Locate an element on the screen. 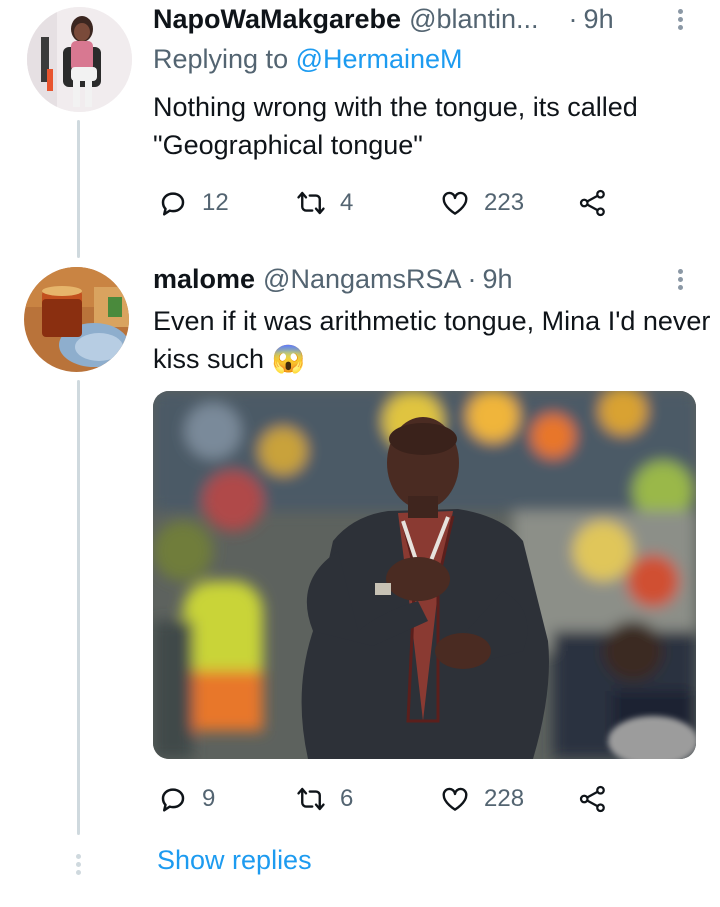  reply-count: 12 is located at coordinates (215, 202).